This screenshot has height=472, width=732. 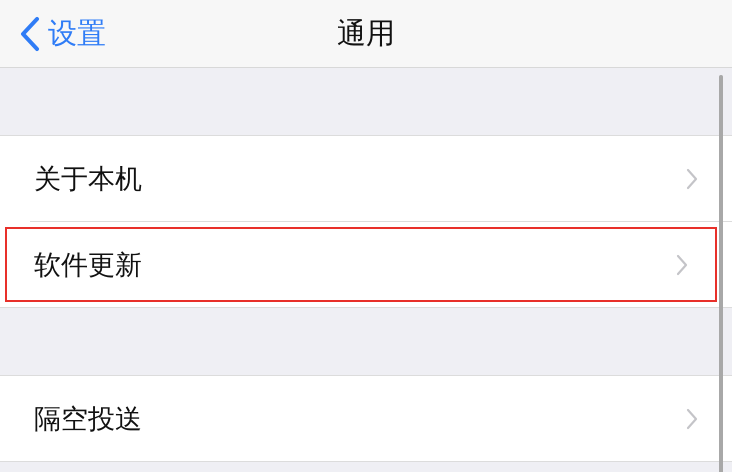 What do you see at coordinates (53, 33) in the screenshot?
I see `back-button: 设置` at bounding box center [53, 33].